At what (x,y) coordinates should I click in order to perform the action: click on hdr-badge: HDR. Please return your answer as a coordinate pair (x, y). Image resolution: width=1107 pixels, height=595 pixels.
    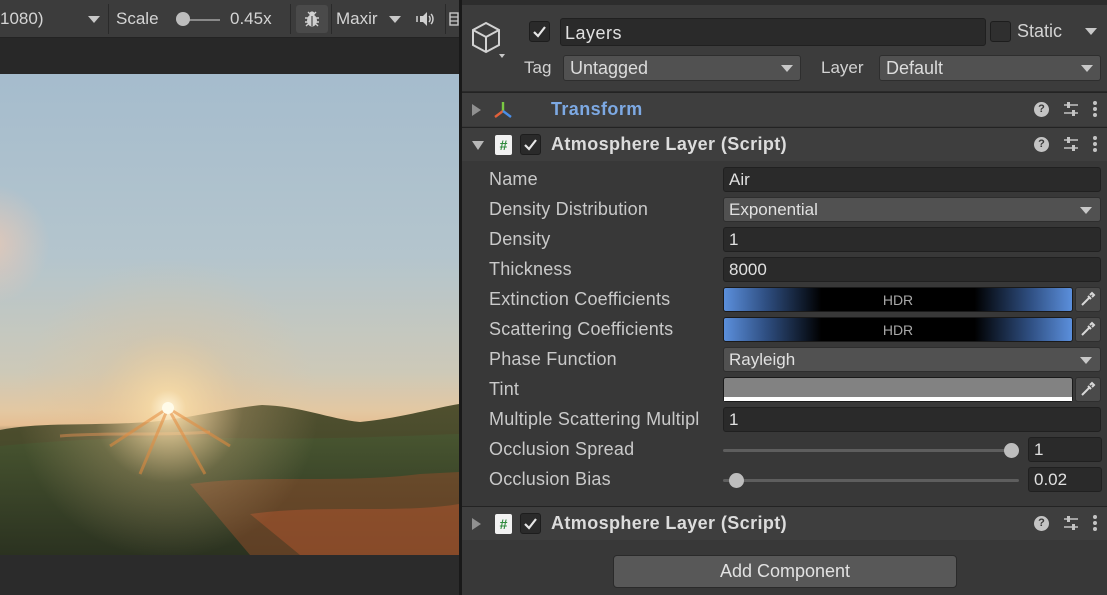
    Looking at the image, I should click on (898, 330).